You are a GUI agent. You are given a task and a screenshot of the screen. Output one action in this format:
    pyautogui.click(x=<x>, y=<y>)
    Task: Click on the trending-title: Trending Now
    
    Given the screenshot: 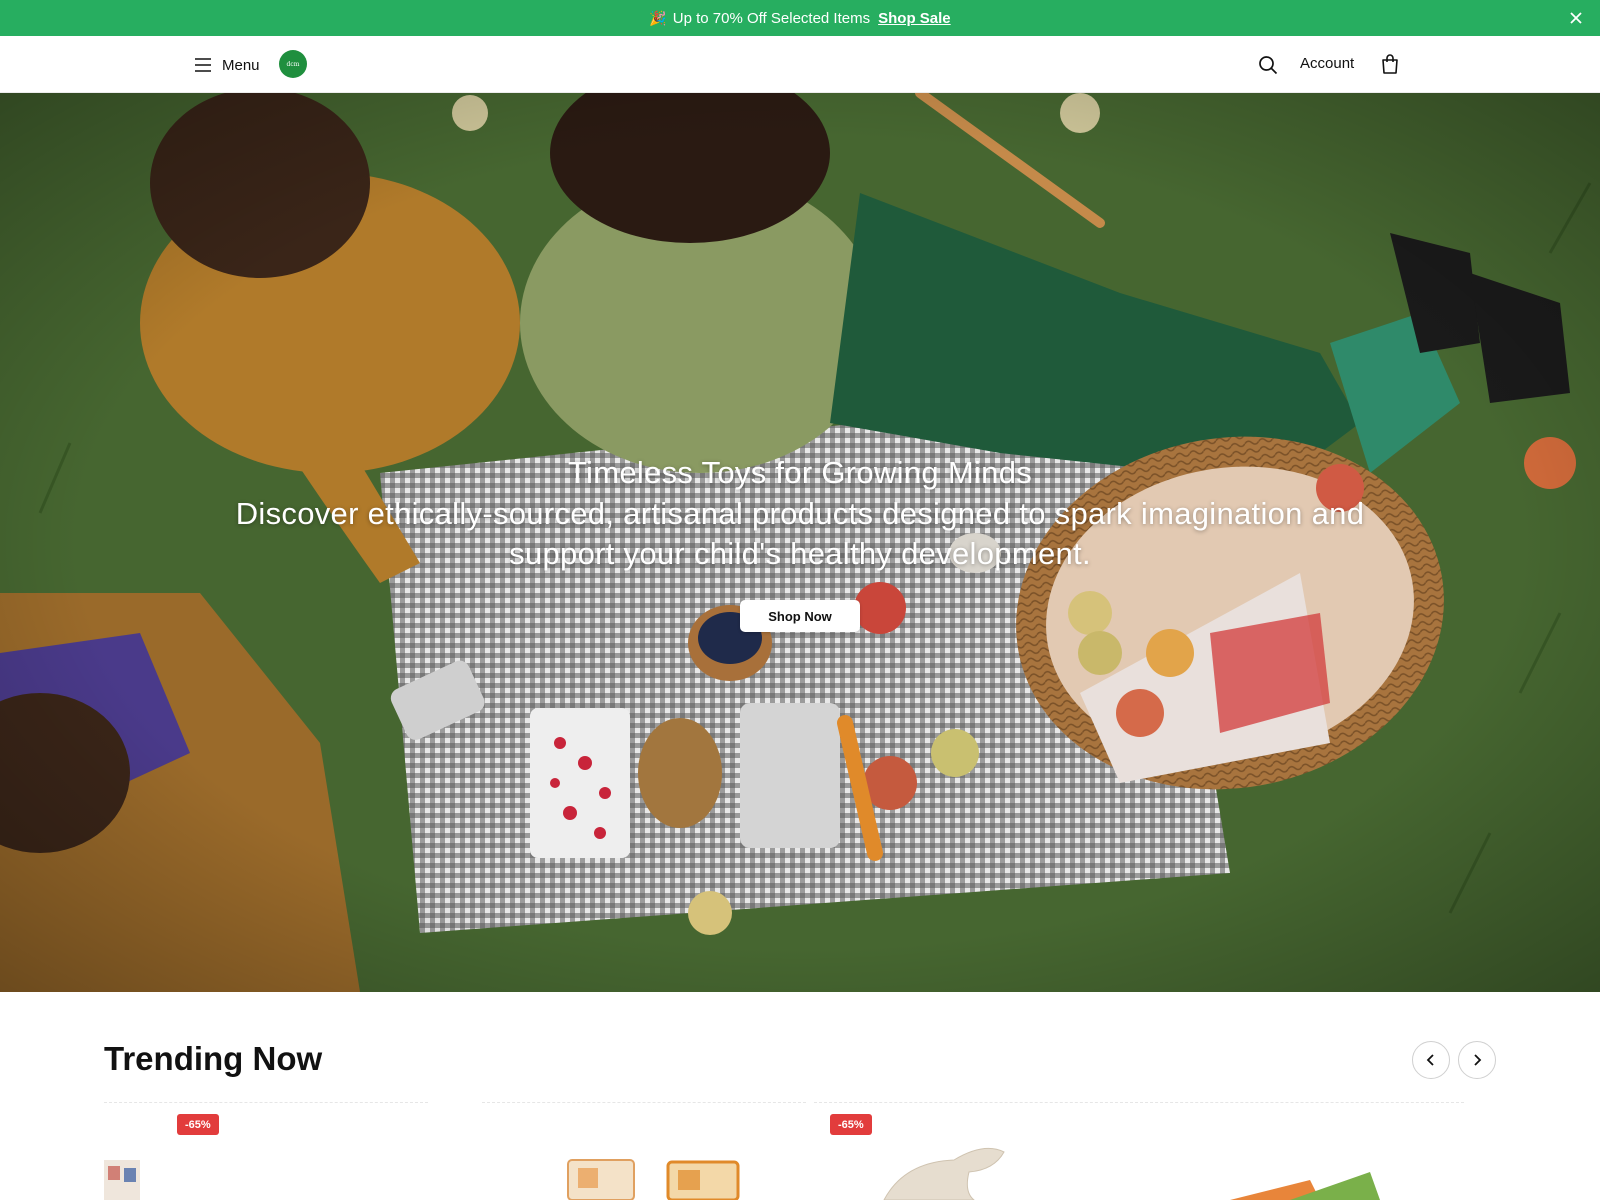 What is the action you would take?
    pyautogui.click(x=213, y=1058)
    